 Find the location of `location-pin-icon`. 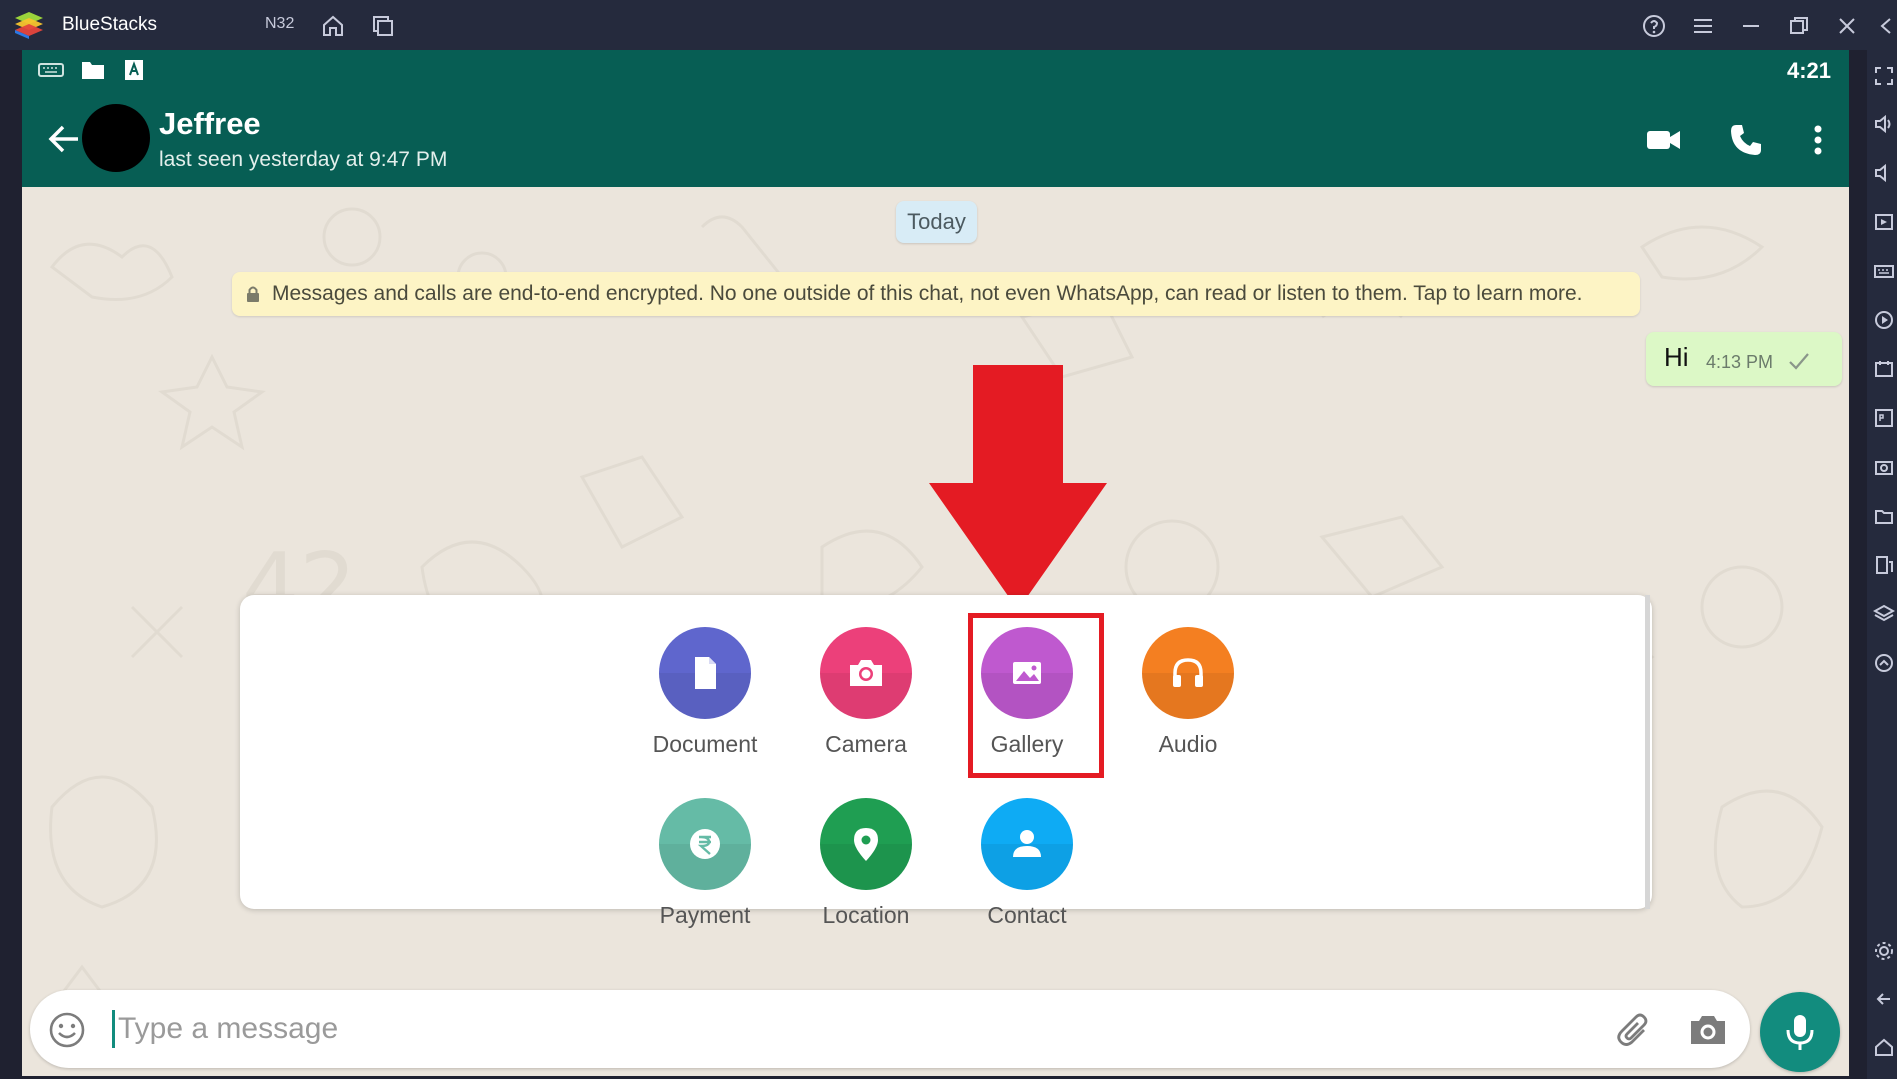

location-pin-icon is located at coordinates (866, 844).